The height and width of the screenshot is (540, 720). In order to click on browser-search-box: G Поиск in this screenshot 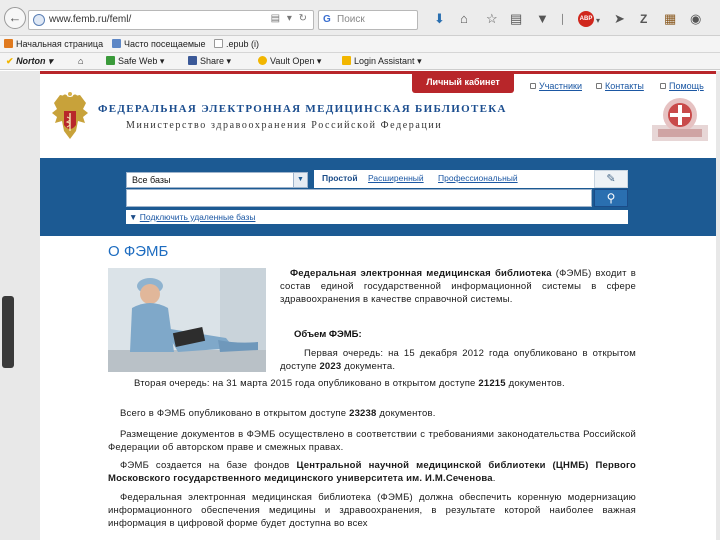, I will do `click(368, 20)`.